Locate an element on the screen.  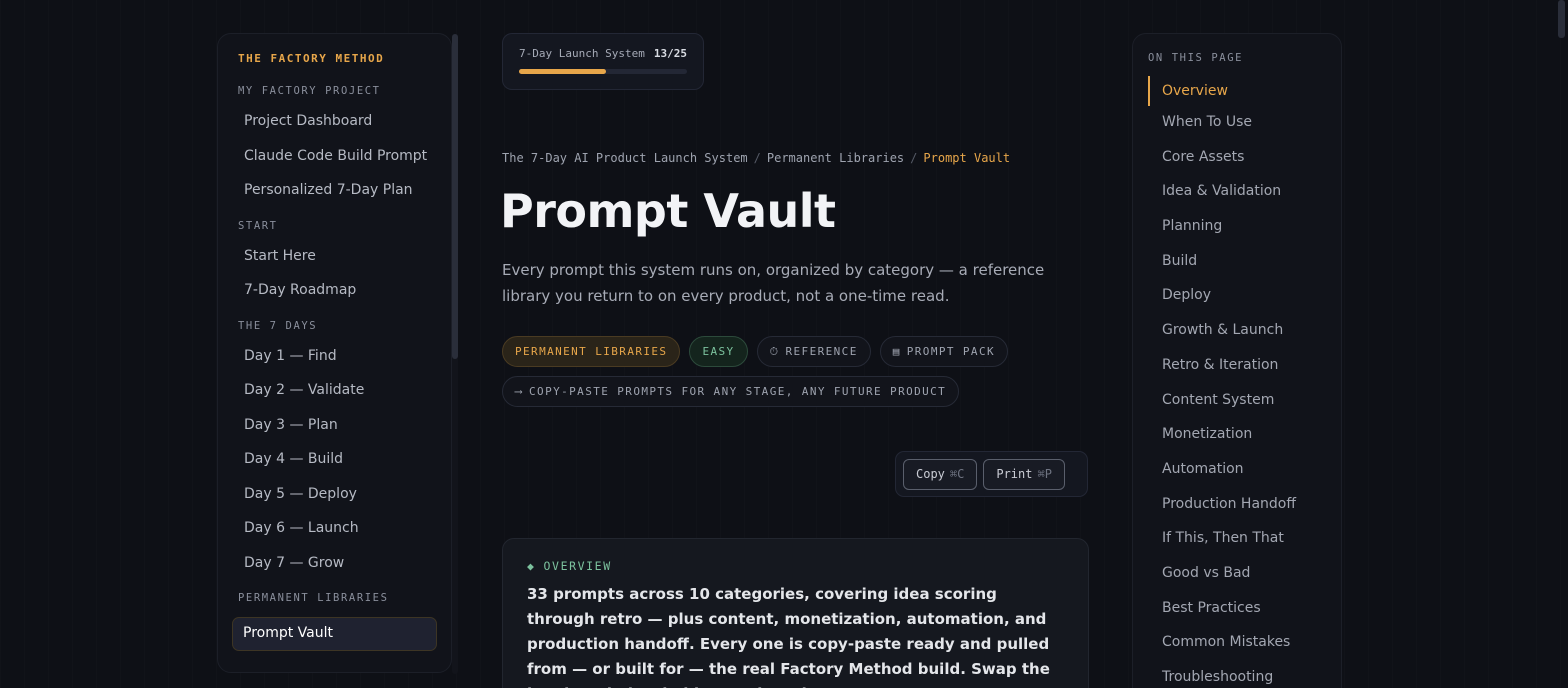
timer-icon: ⏱ is located at coordinates (774, 351).